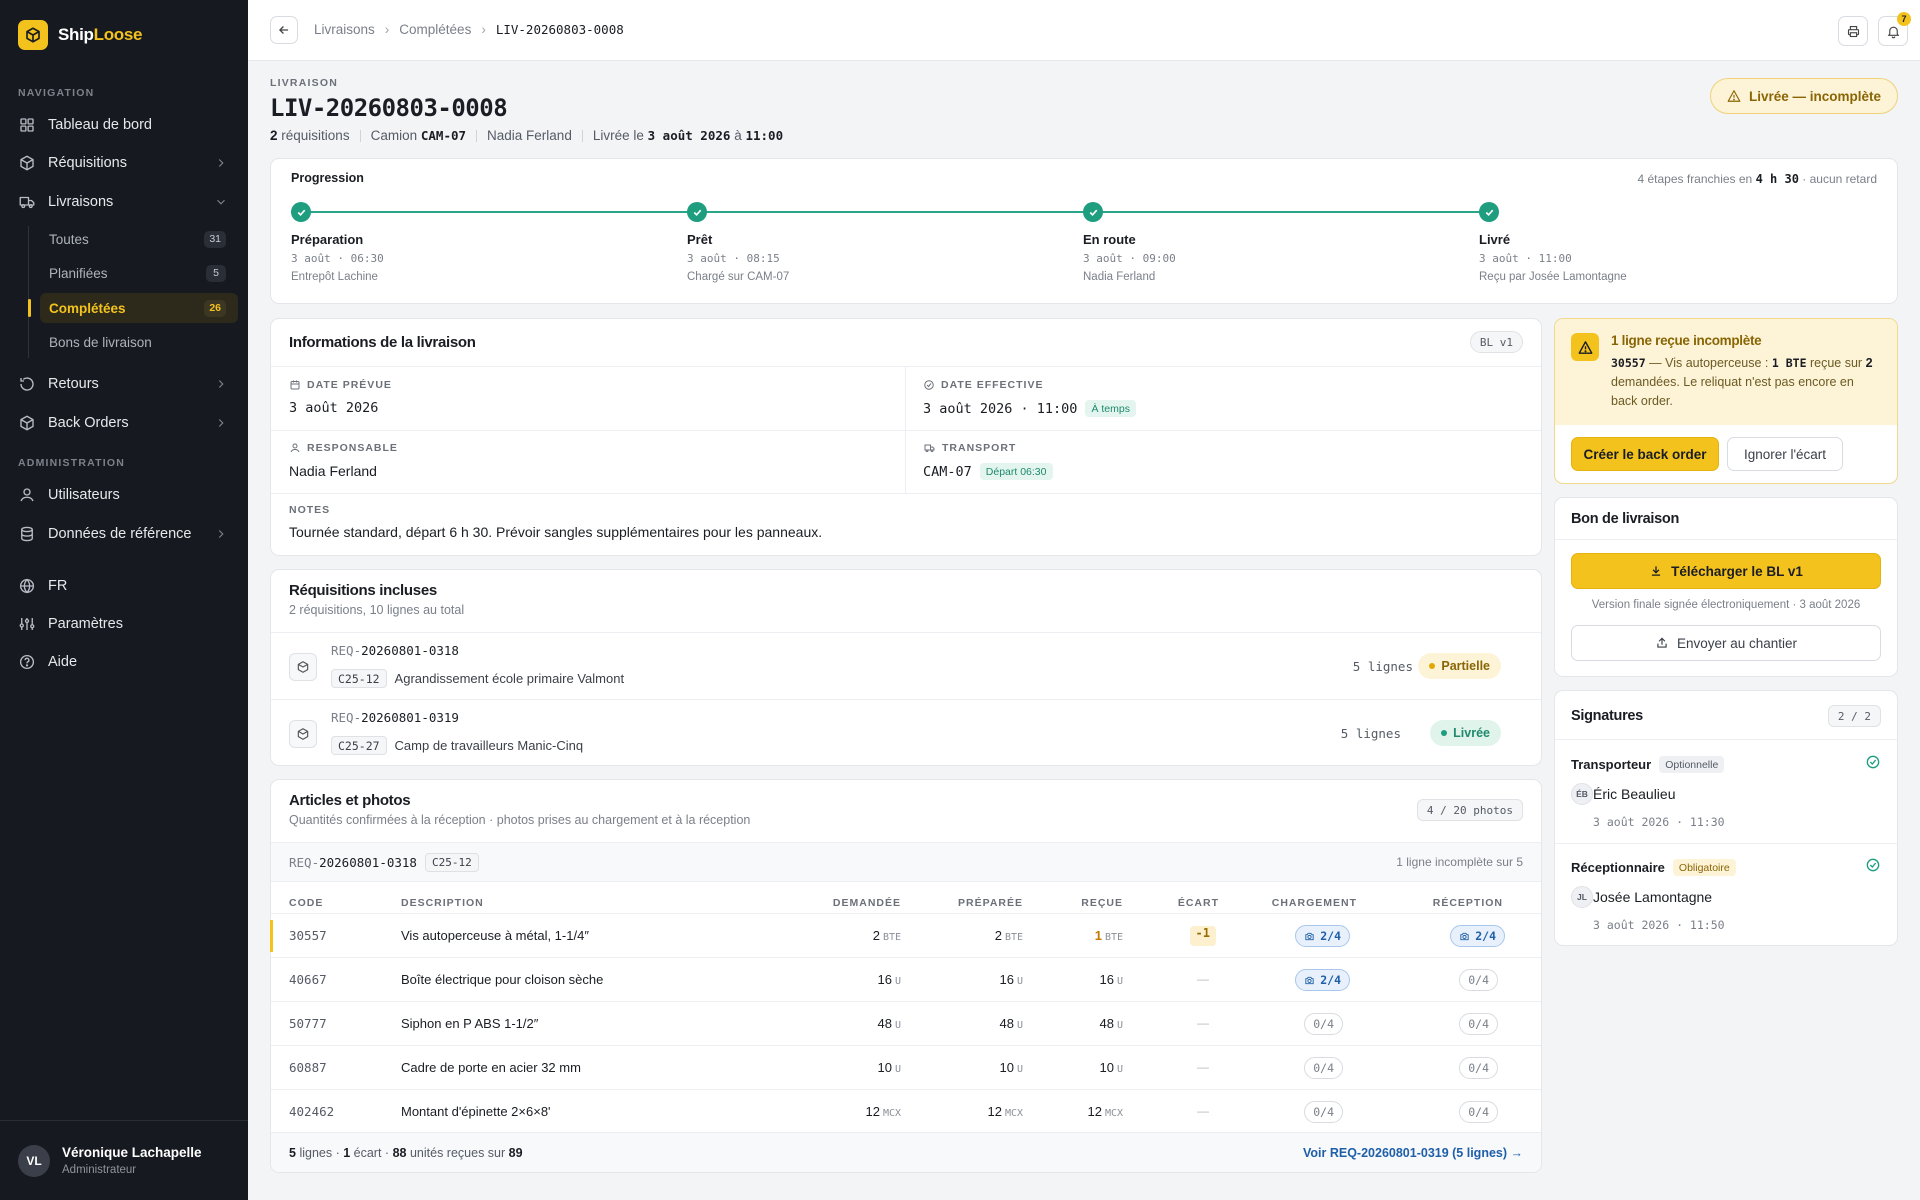 Image resolution: width=1920 pixels, height=1200 pixels. What do you see at coordinates (1904, 19) in the screenshot?
I see `notification-count: 7` at bounding box center [1904, 19].